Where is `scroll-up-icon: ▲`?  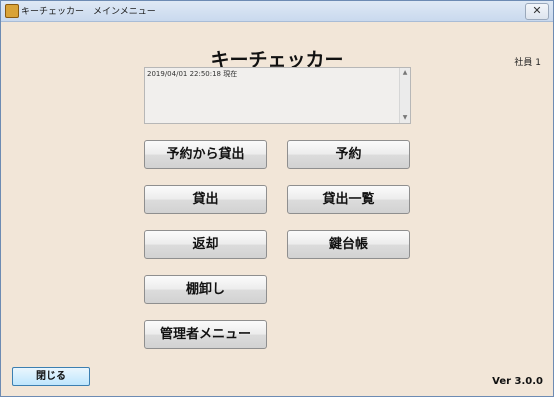 scroll-up-icon: ▲ is located at coordinates (405, 73).